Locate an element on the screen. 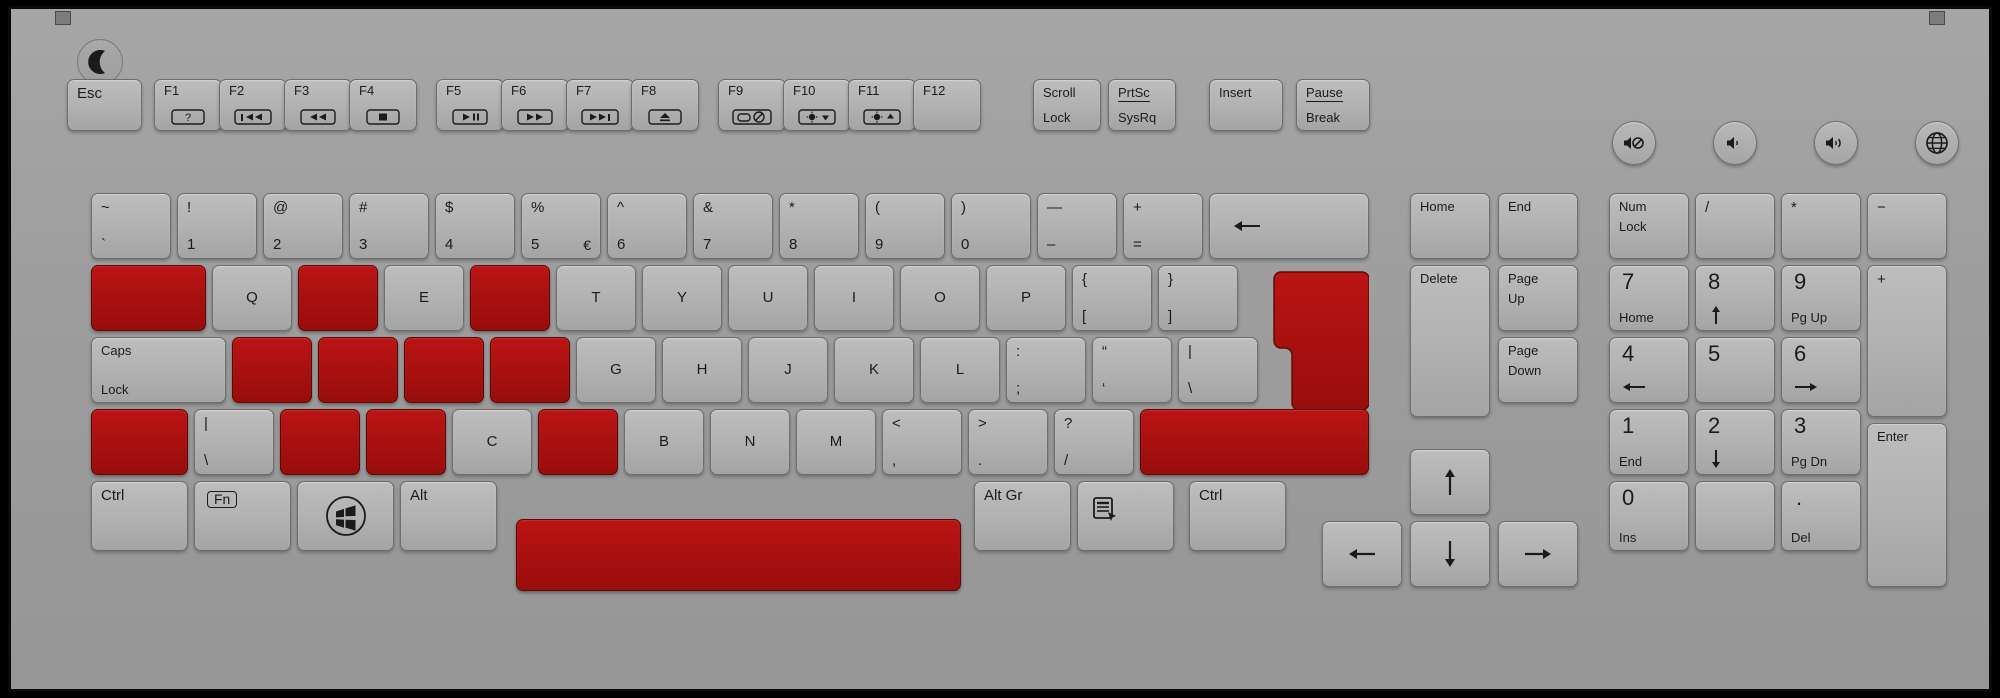 Image resolution: width=2000 pixels, height=698 pixels. key-f10: F10 is located at coordinates (817, 105).